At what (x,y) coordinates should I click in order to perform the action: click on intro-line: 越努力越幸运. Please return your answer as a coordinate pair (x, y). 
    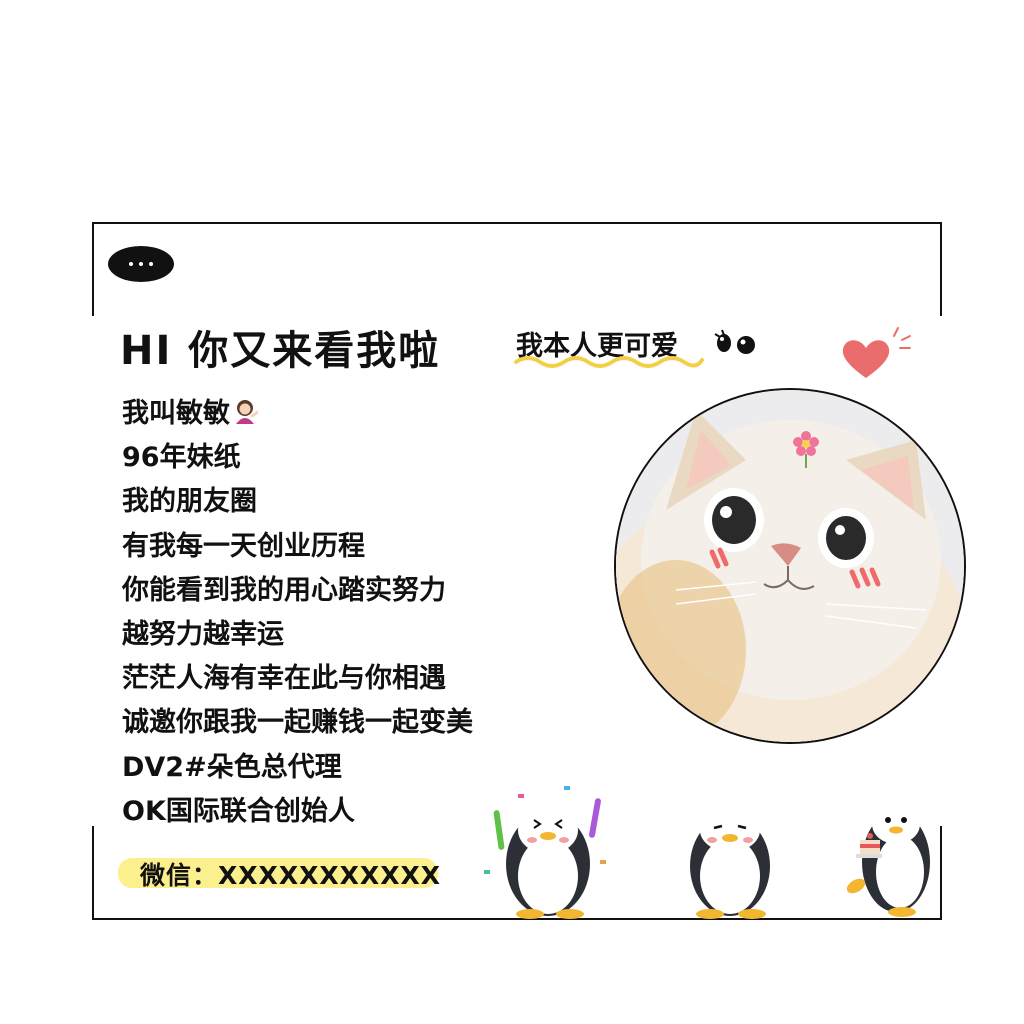
    Looking at the image, I should click on (203, 634).